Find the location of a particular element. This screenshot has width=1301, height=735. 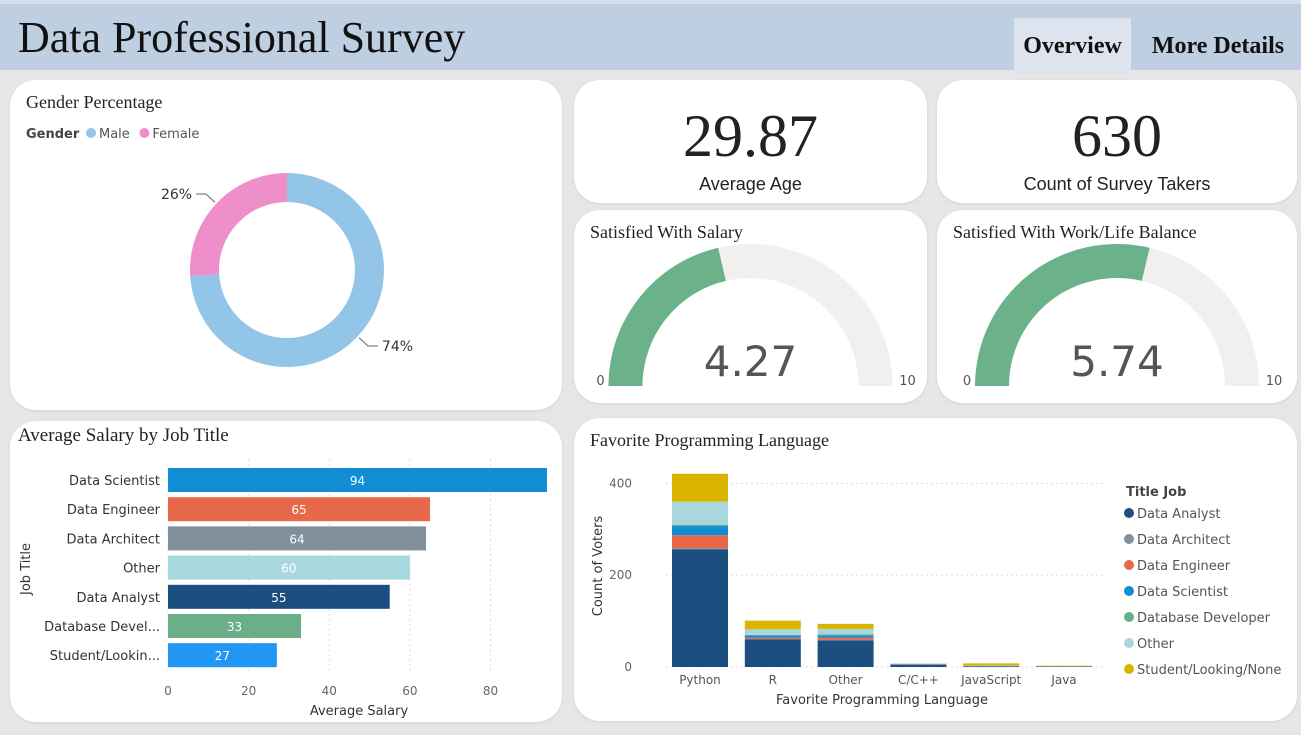

lang-y-axis-title: Count of Voters is located at coordinates (598, 566).